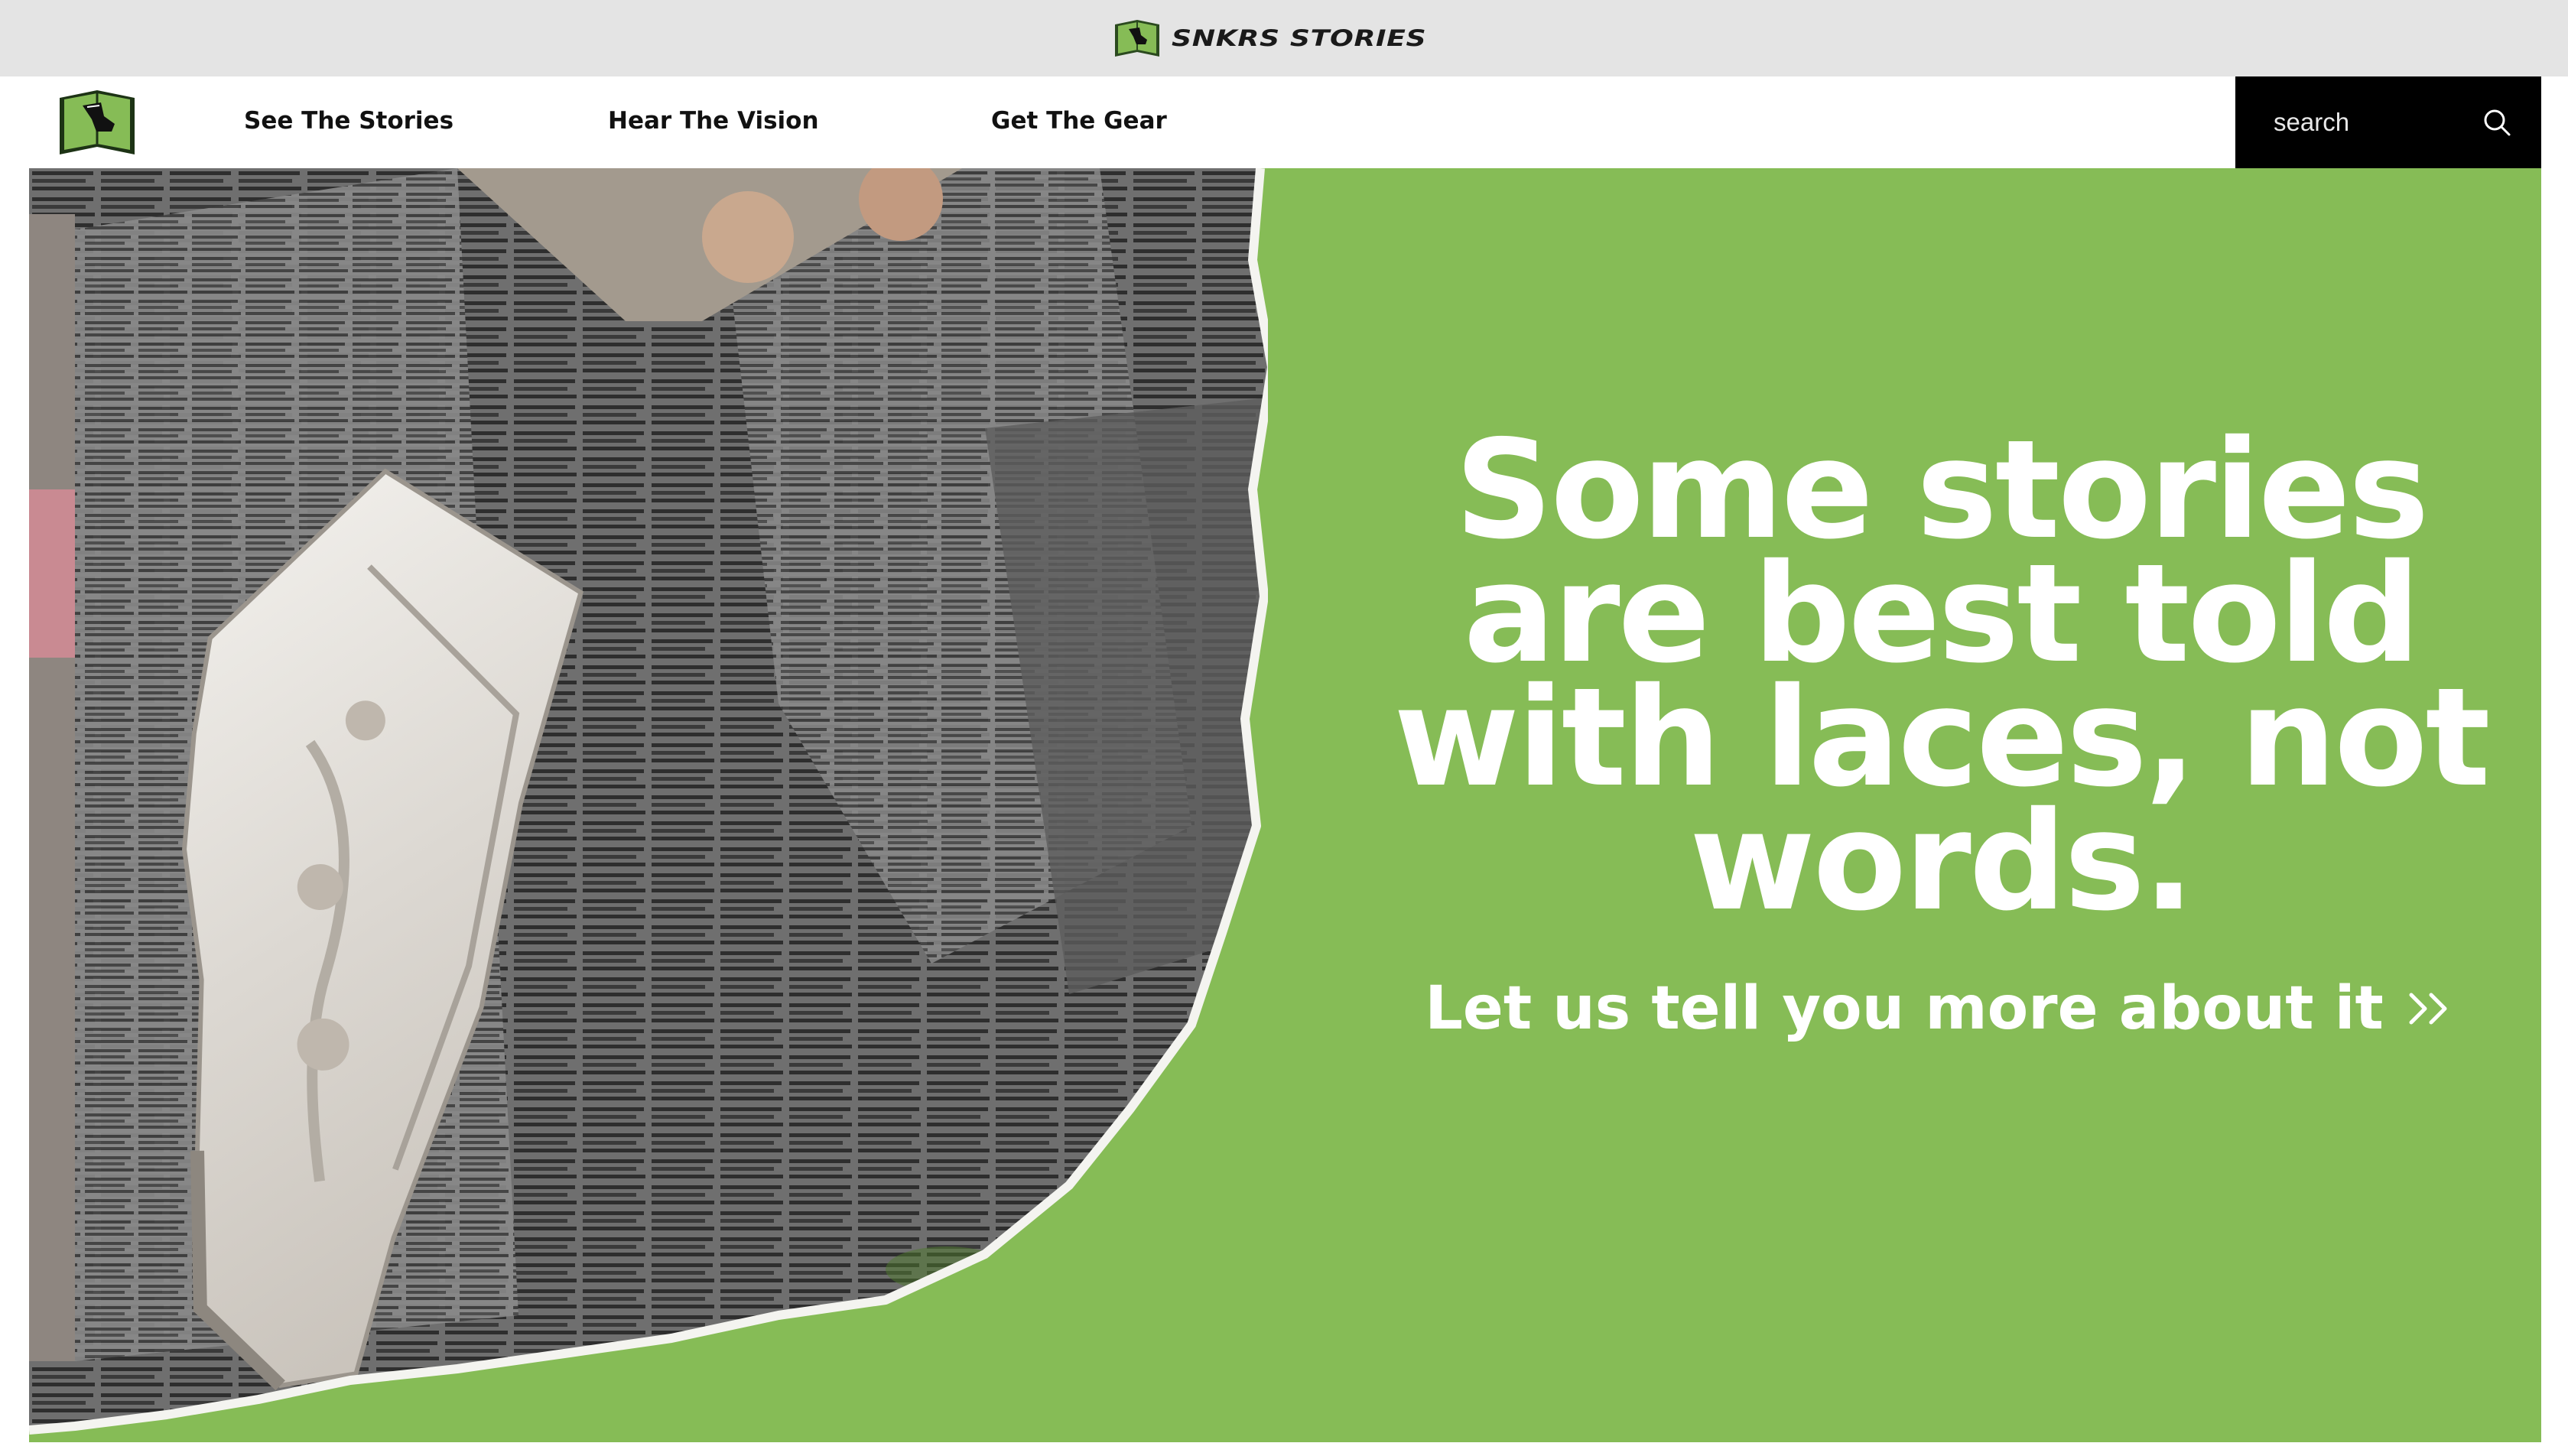 The width and height of the screenshot is (2568, 1456). What do you see at coordinates (2367, 122) in the screenshot?
I see `search-input` at bounding box center [2367, 122].